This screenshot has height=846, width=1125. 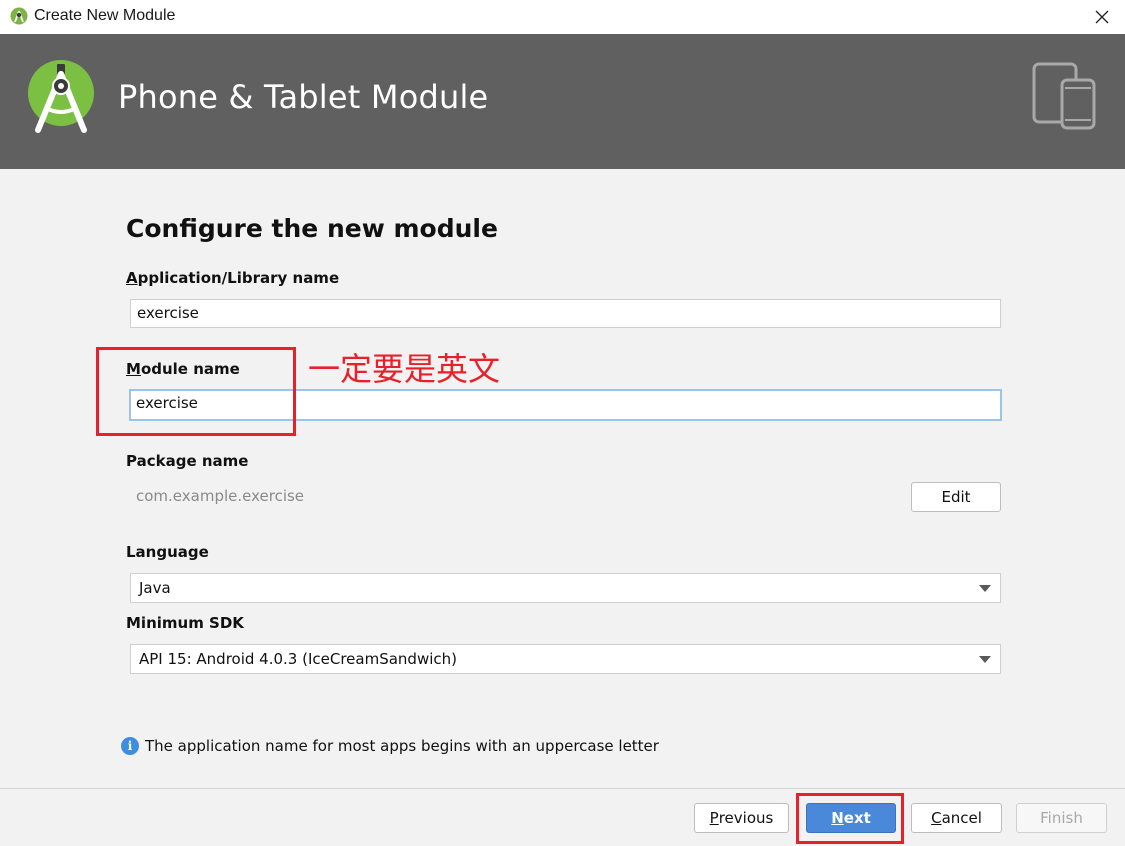 I want to click on close-icon, so click(x=1102, y=17).